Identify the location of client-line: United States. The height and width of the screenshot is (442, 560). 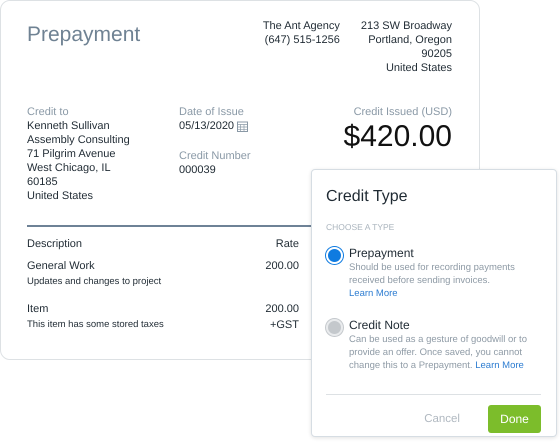
(60, 196).